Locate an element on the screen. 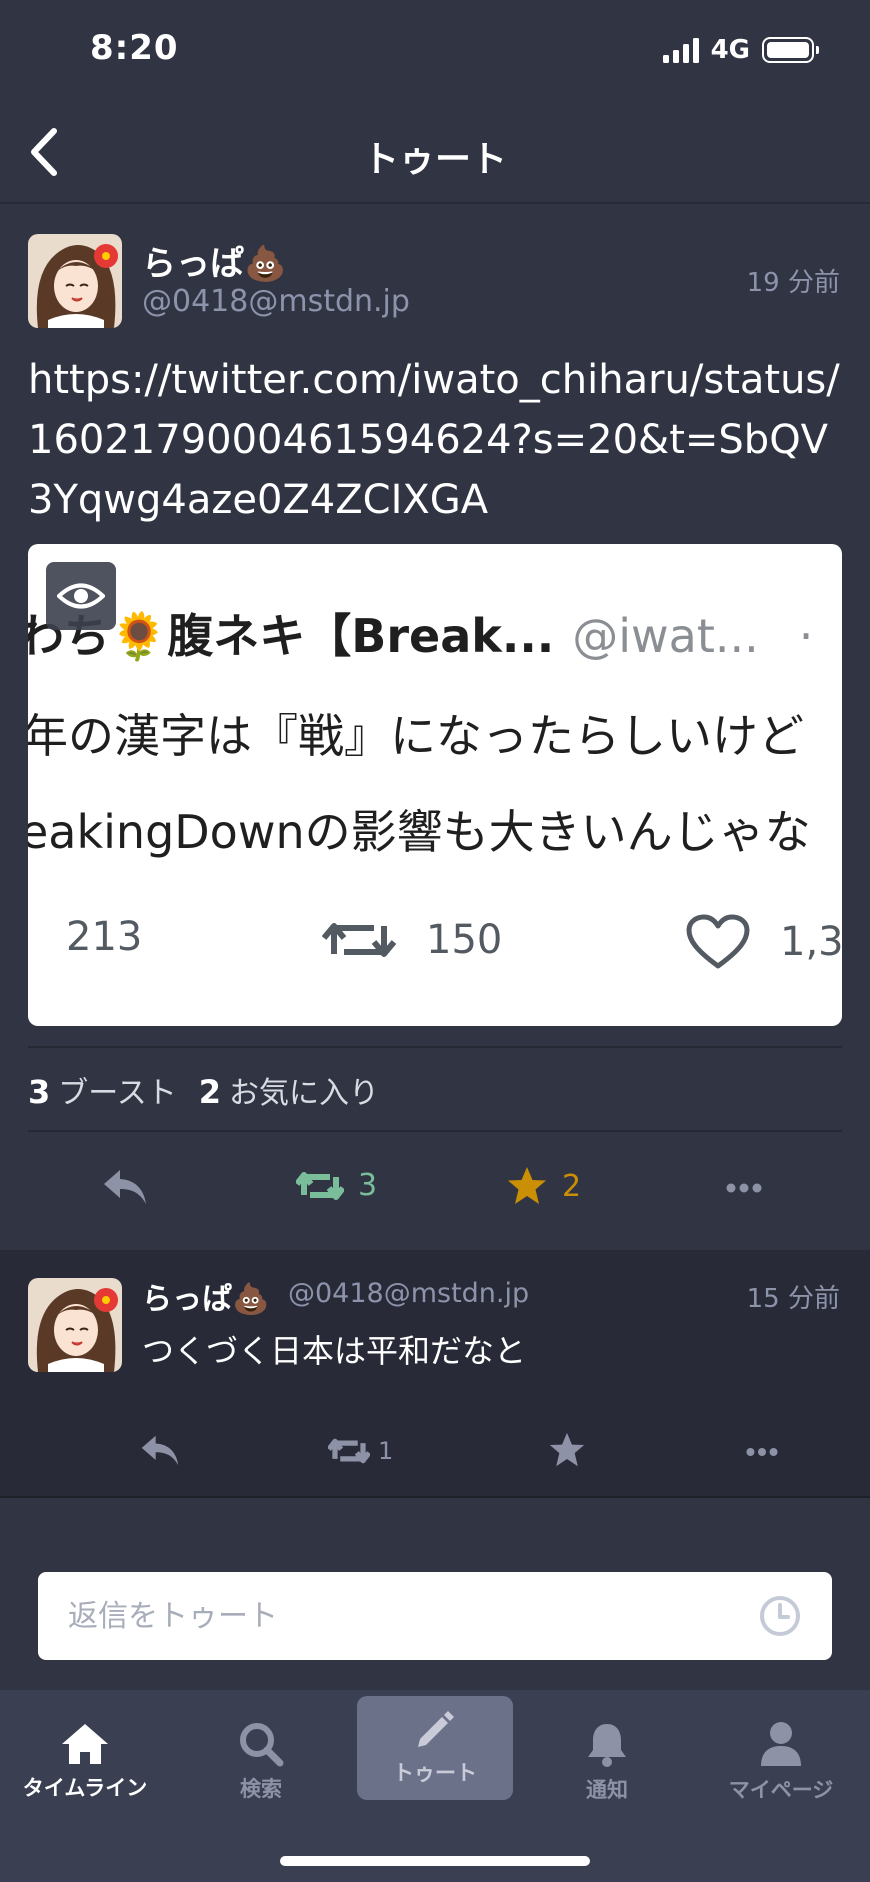 The height and width of the screenshot is (1882, 870). home-indicator is located at coordinates (435, 1861).